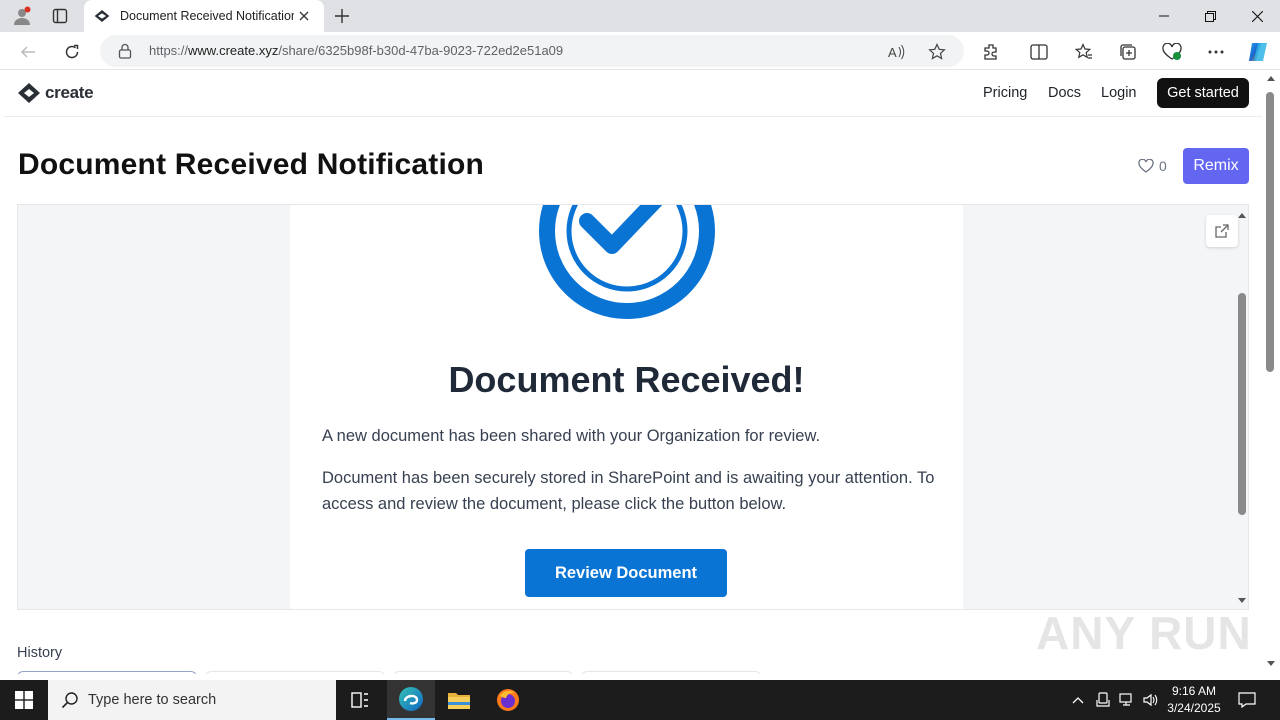 The image size is (1280, 720). I want to click on nav-pricing: Pricing, so click(1005, 93).